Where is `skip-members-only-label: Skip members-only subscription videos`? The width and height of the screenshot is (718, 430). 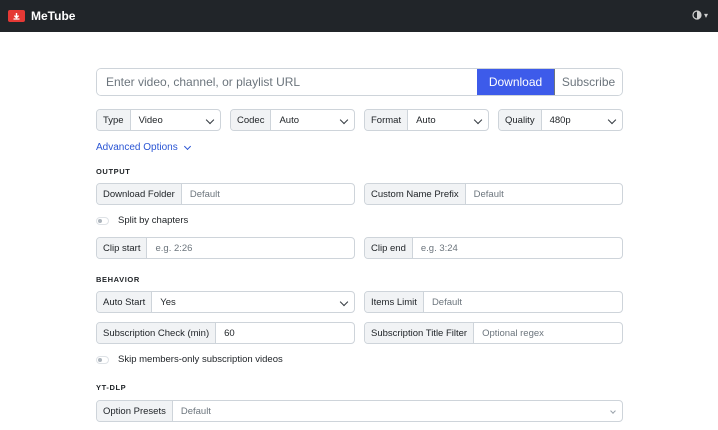 skip-members-only-label: Skip members-only subscription videos is located at coordinates (200, 359).